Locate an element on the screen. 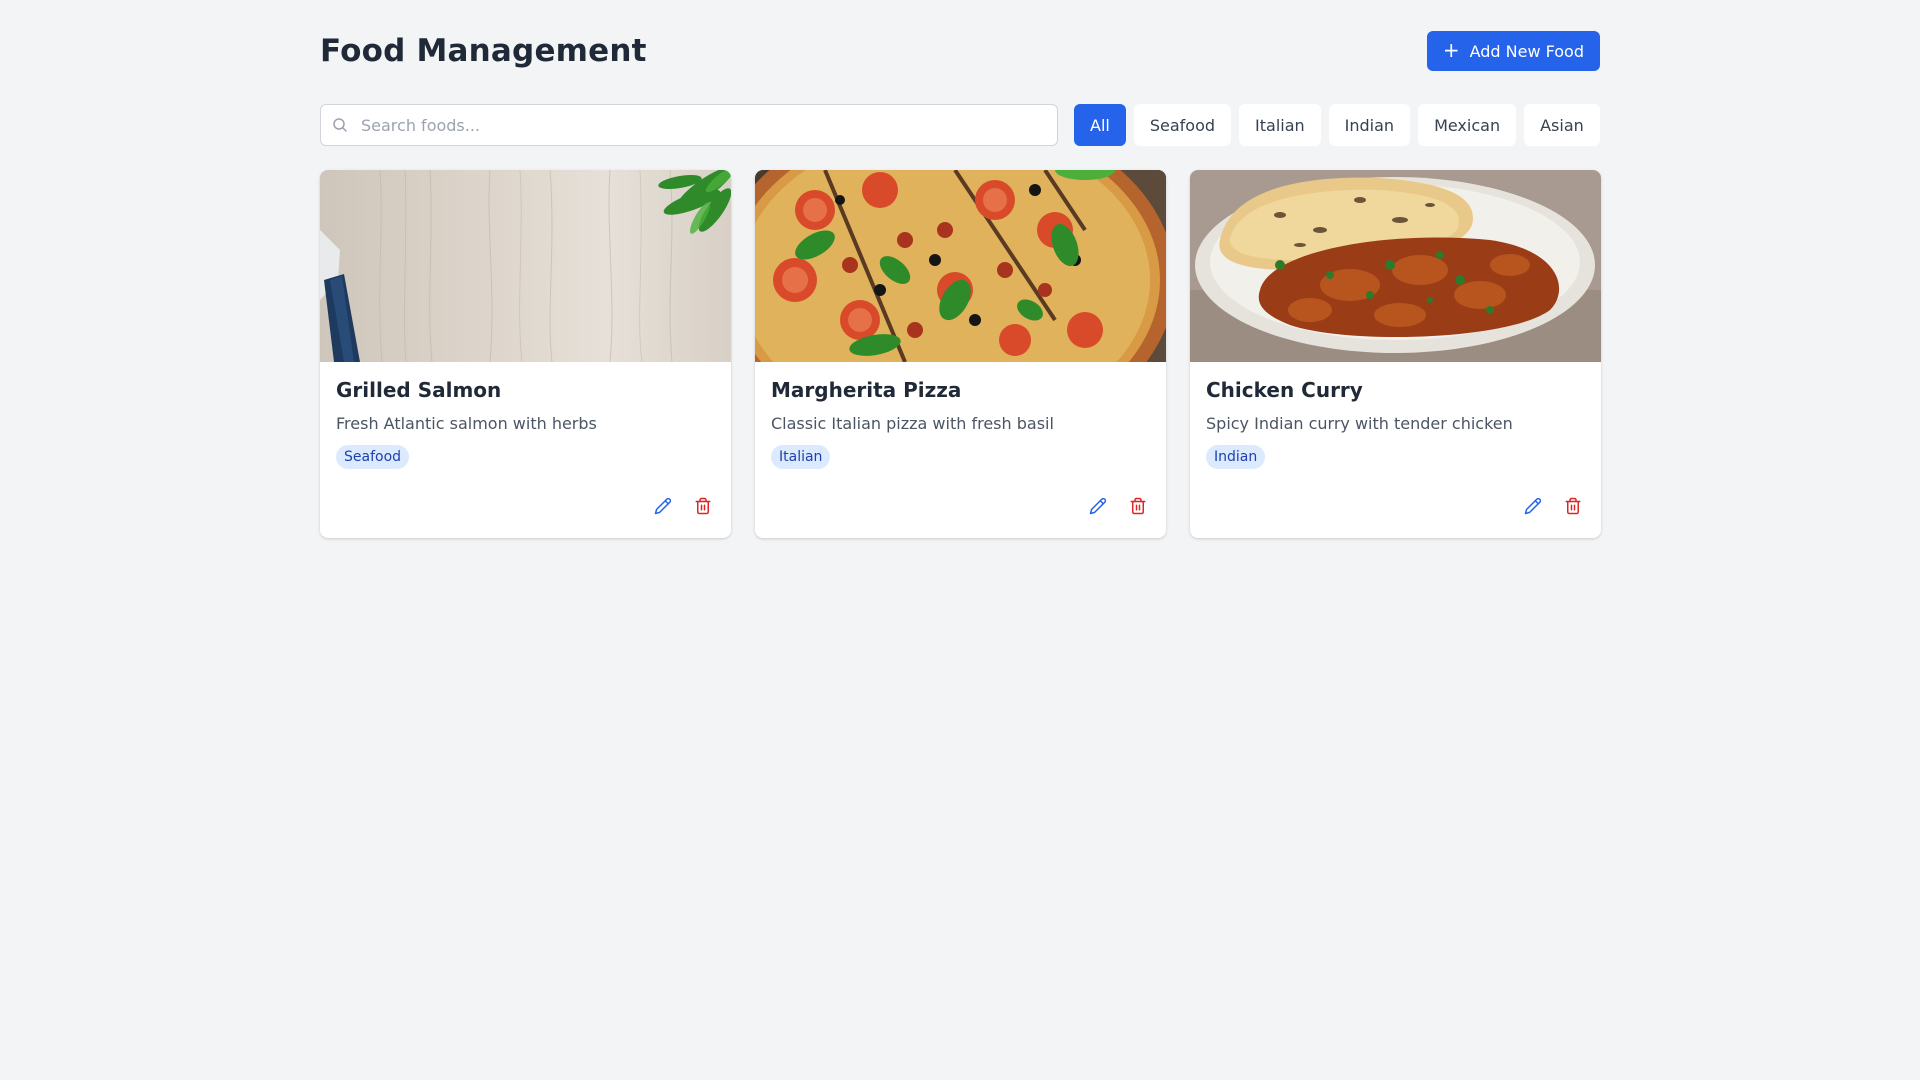  filter-seafood: Seafood is located at coordinates (1182, 125).